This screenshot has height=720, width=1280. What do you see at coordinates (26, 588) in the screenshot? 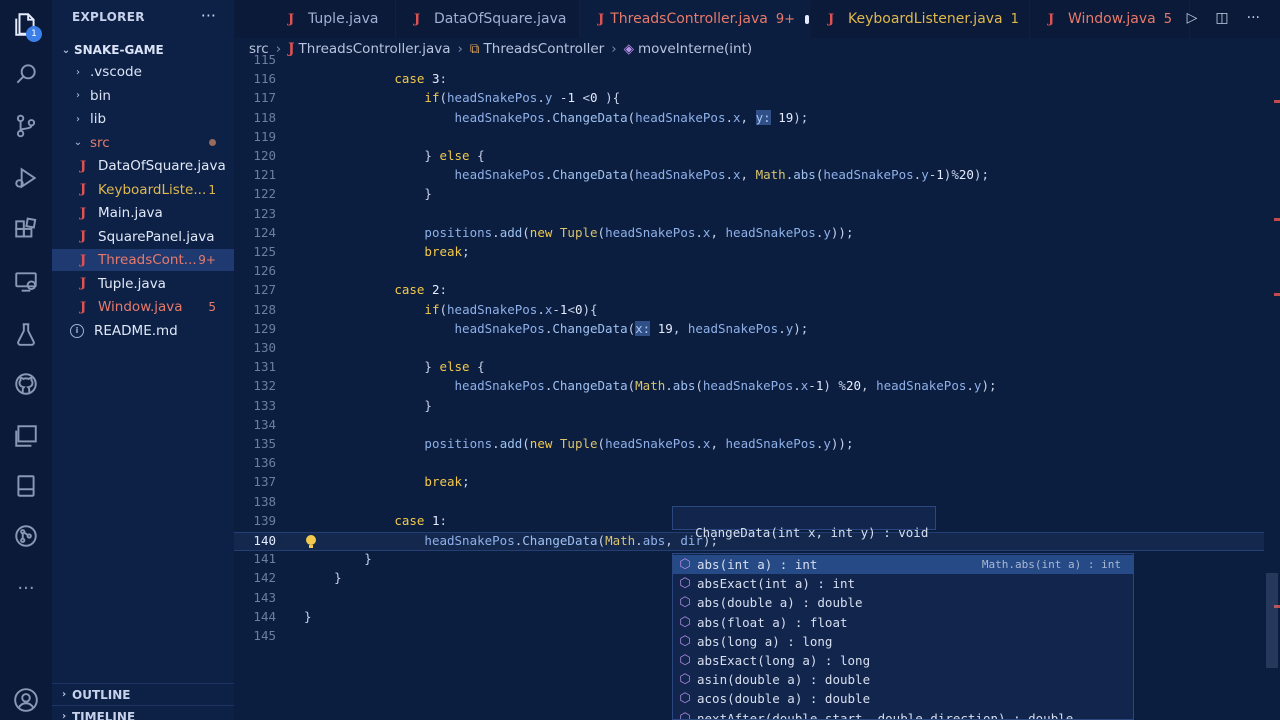
I see `more-icon: ···` at bounding box center [26, 588].